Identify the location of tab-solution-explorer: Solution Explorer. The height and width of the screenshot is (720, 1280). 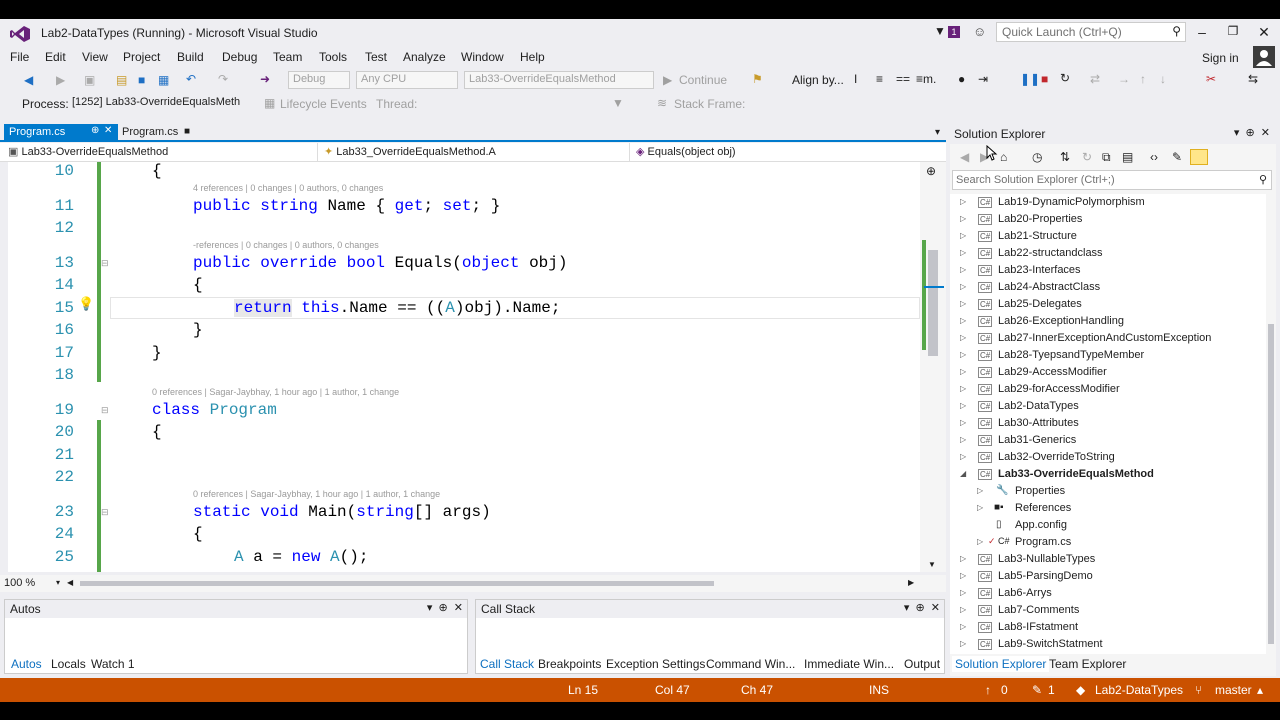
(1001, 664).